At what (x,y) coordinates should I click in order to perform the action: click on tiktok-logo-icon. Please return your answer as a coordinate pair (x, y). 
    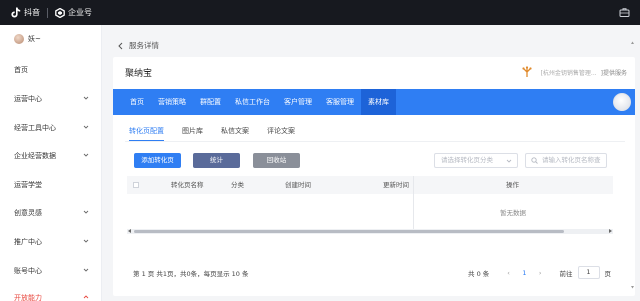
    Looking at the image, I should click on (16, 12).